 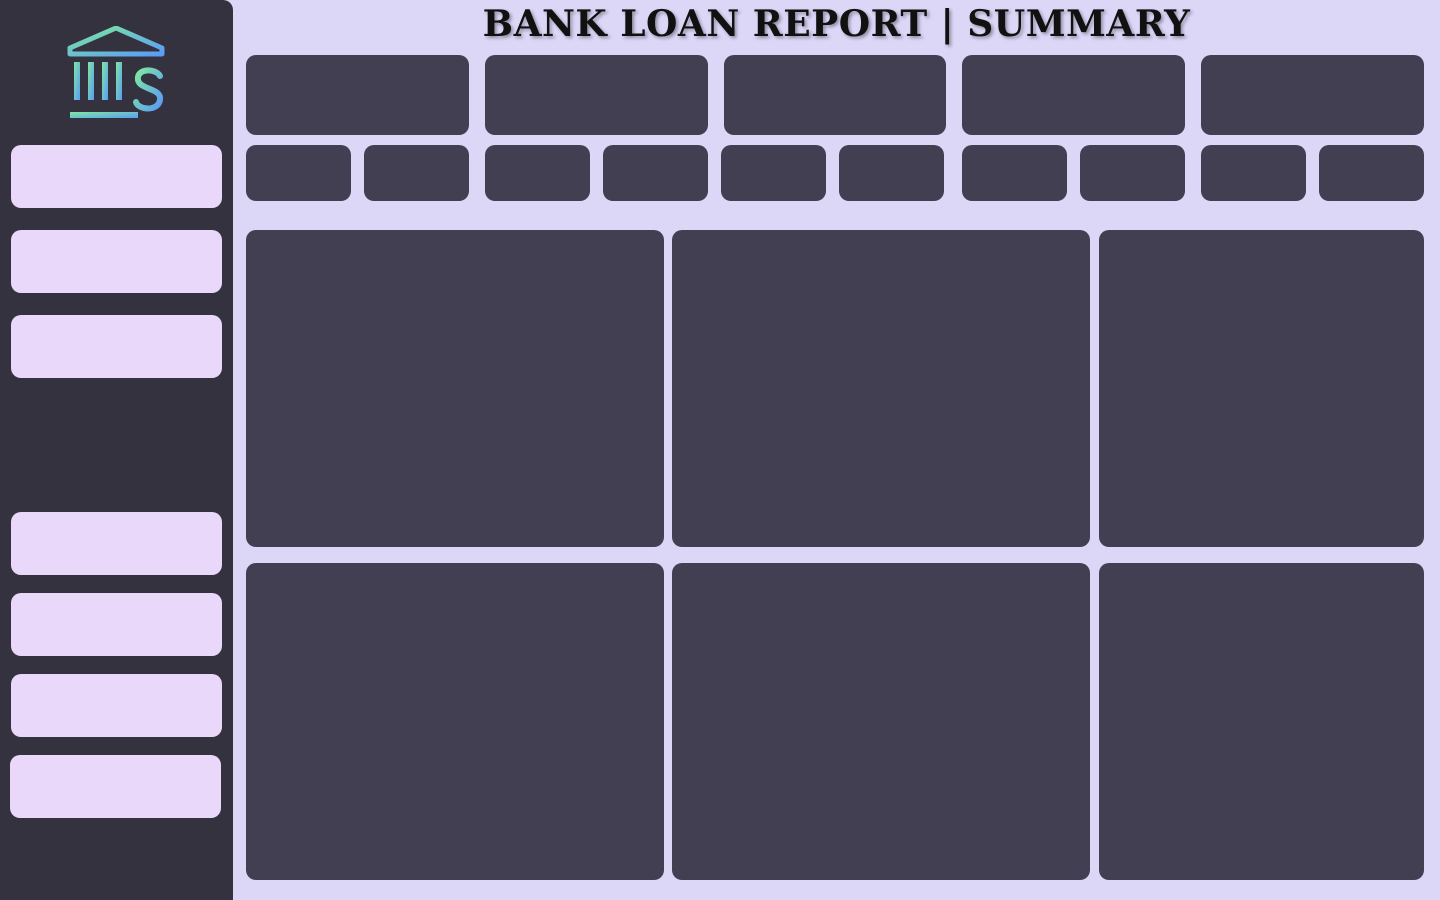 What do you see at coordinates (1371, 173) in the screenshot?
I see `sub-kpi-card-5b` at bounding box center [1371, 173].